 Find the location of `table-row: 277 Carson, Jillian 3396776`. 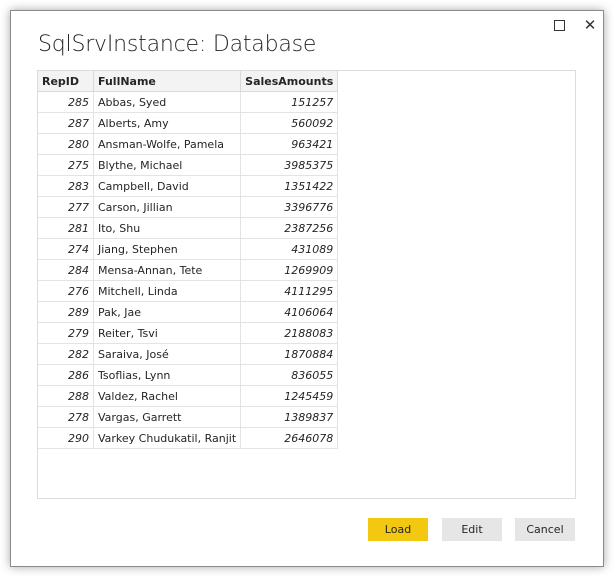

table-row: 277 Carson, Jillian 3396776 is located at coordinates (188, 207).